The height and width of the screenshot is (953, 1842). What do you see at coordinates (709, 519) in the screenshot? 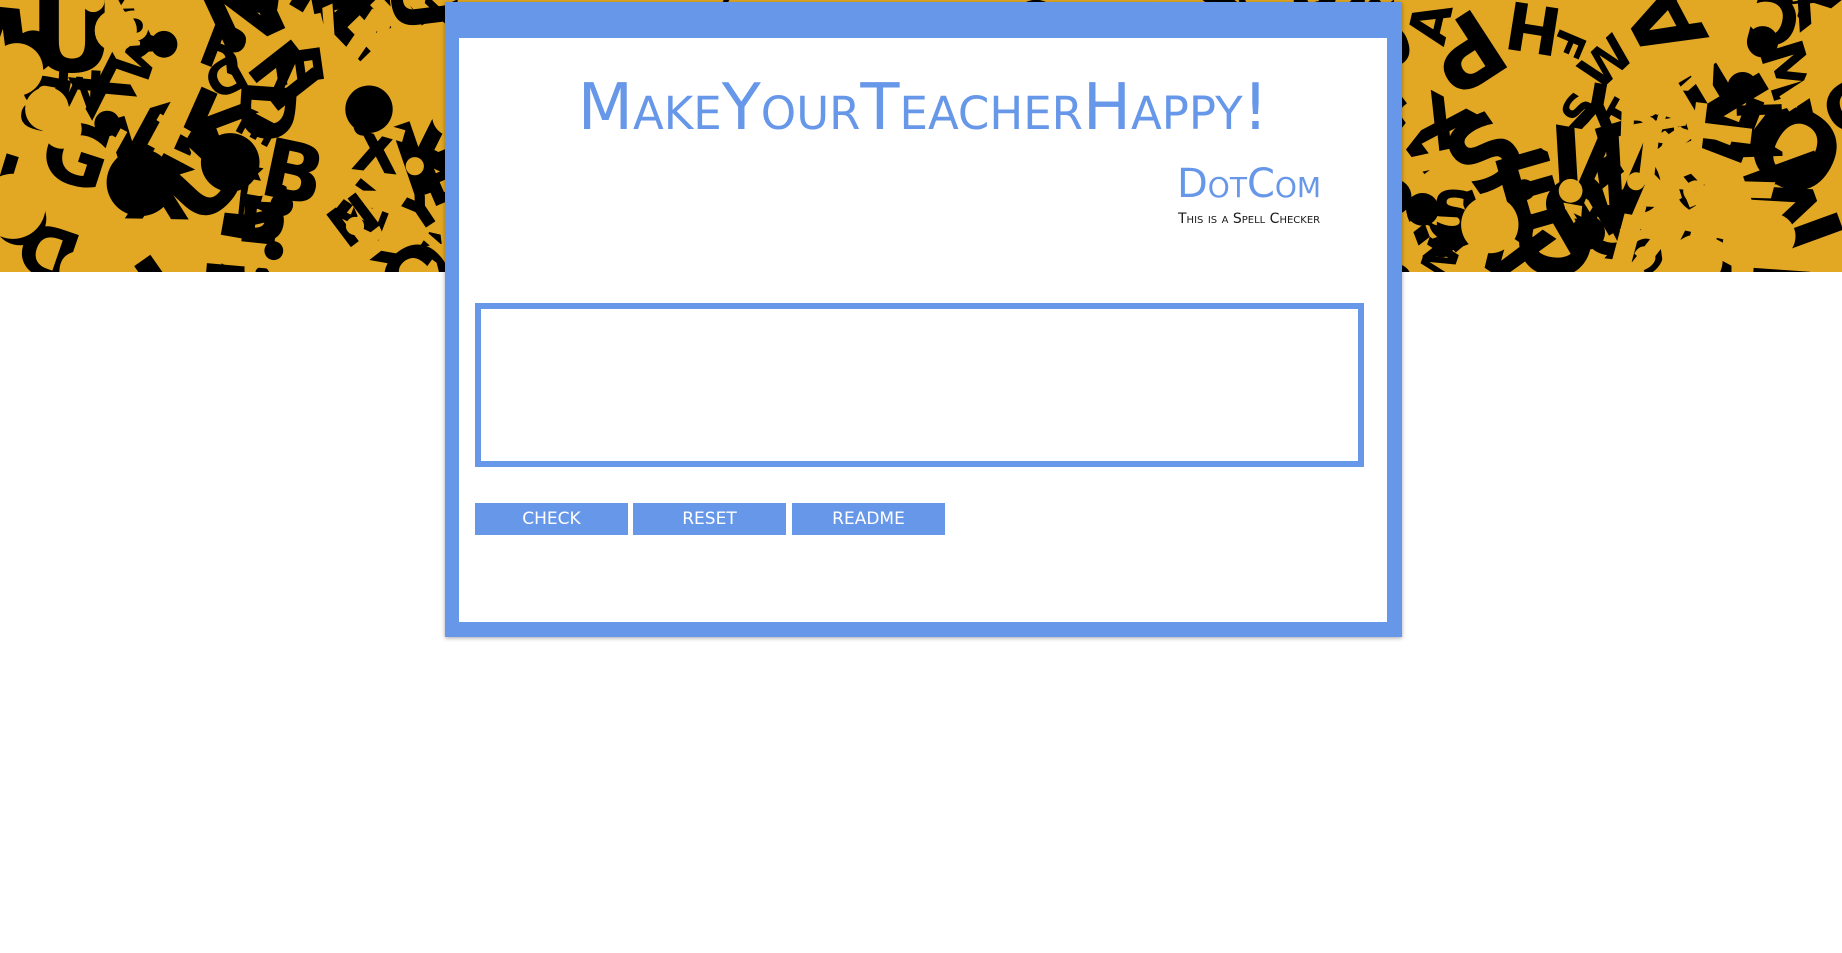
I see `reset-button: RESET` at bounding box center [709, 519].